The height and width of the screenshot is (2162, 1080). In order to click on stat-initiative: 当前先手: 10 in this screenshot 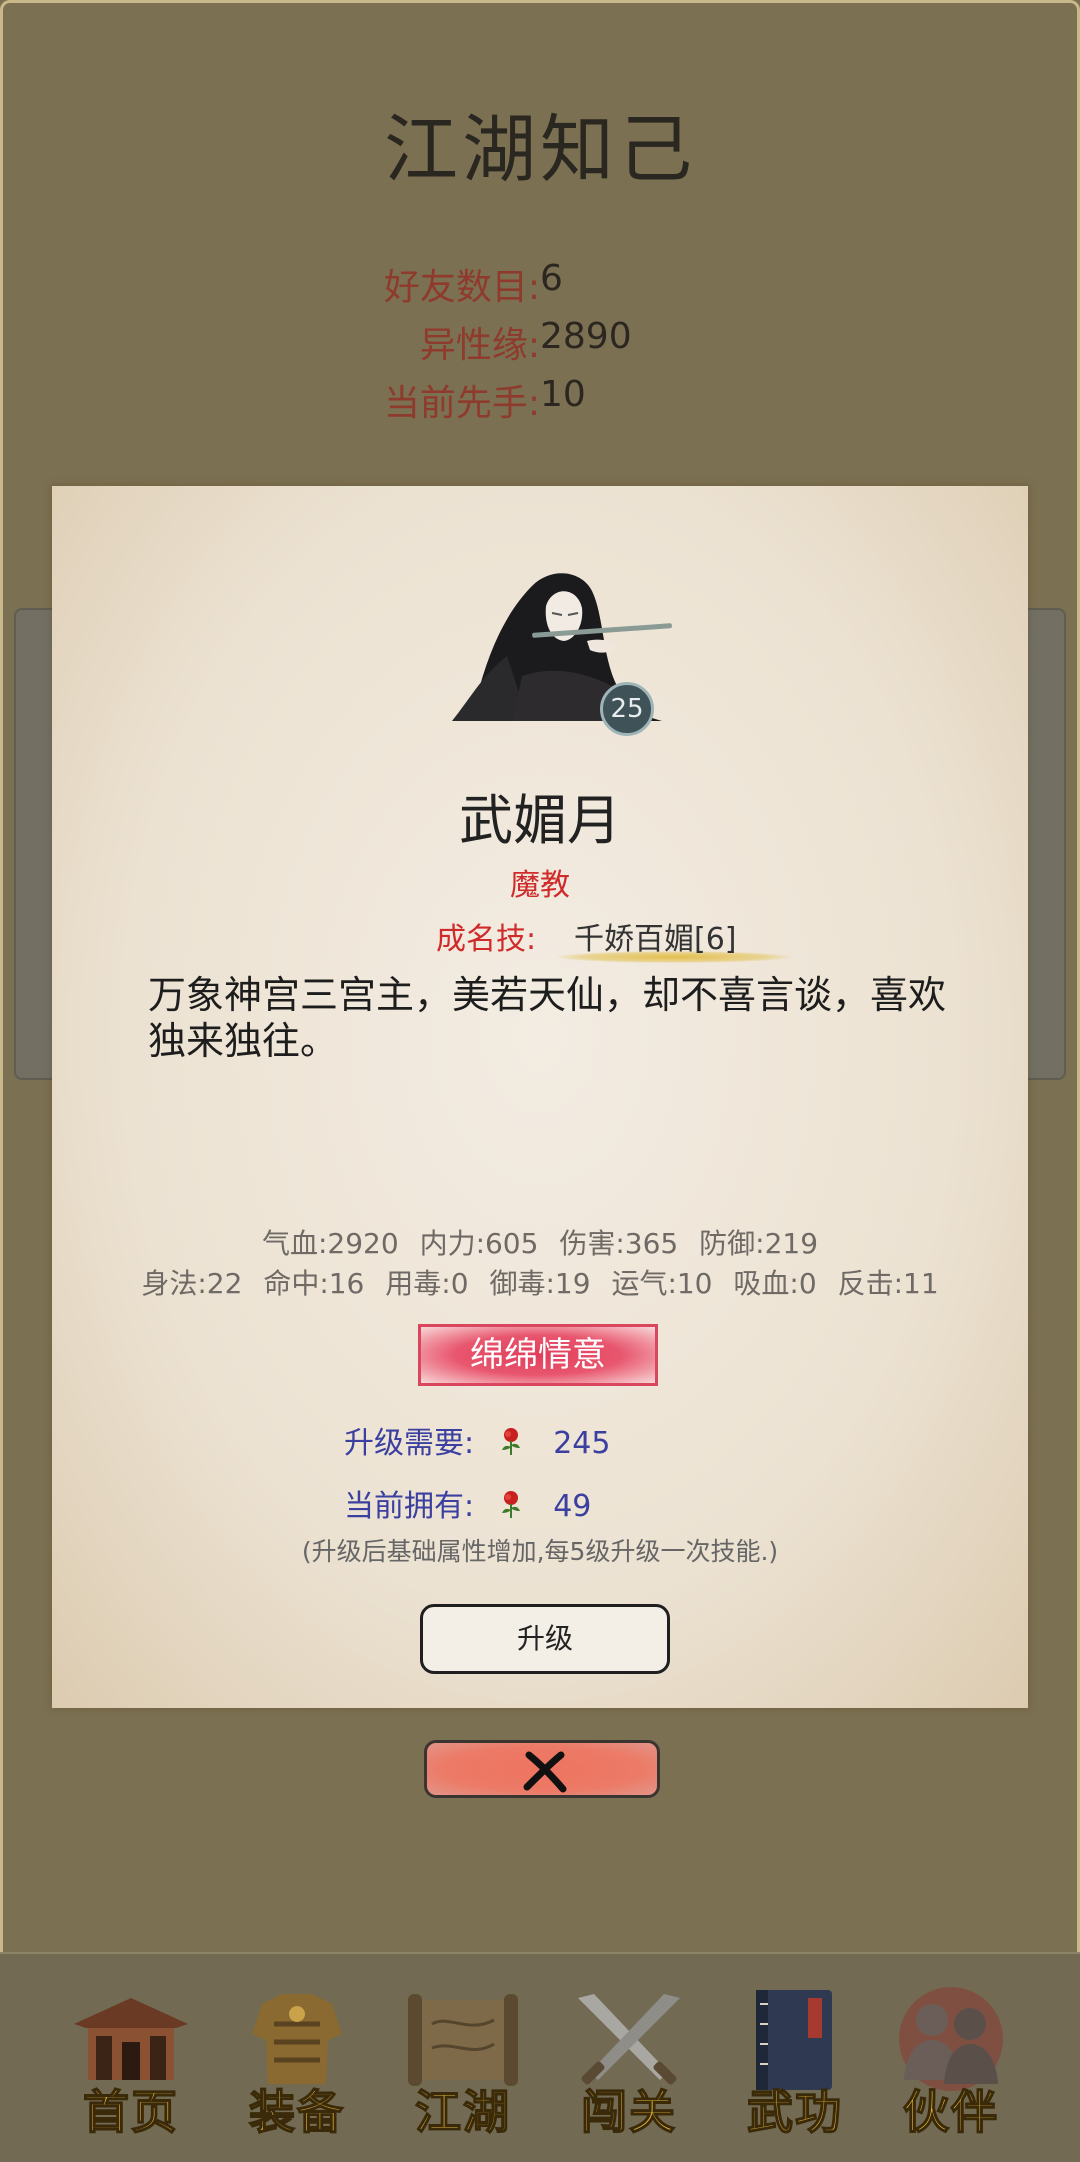, I will do `click(540, 399)`.